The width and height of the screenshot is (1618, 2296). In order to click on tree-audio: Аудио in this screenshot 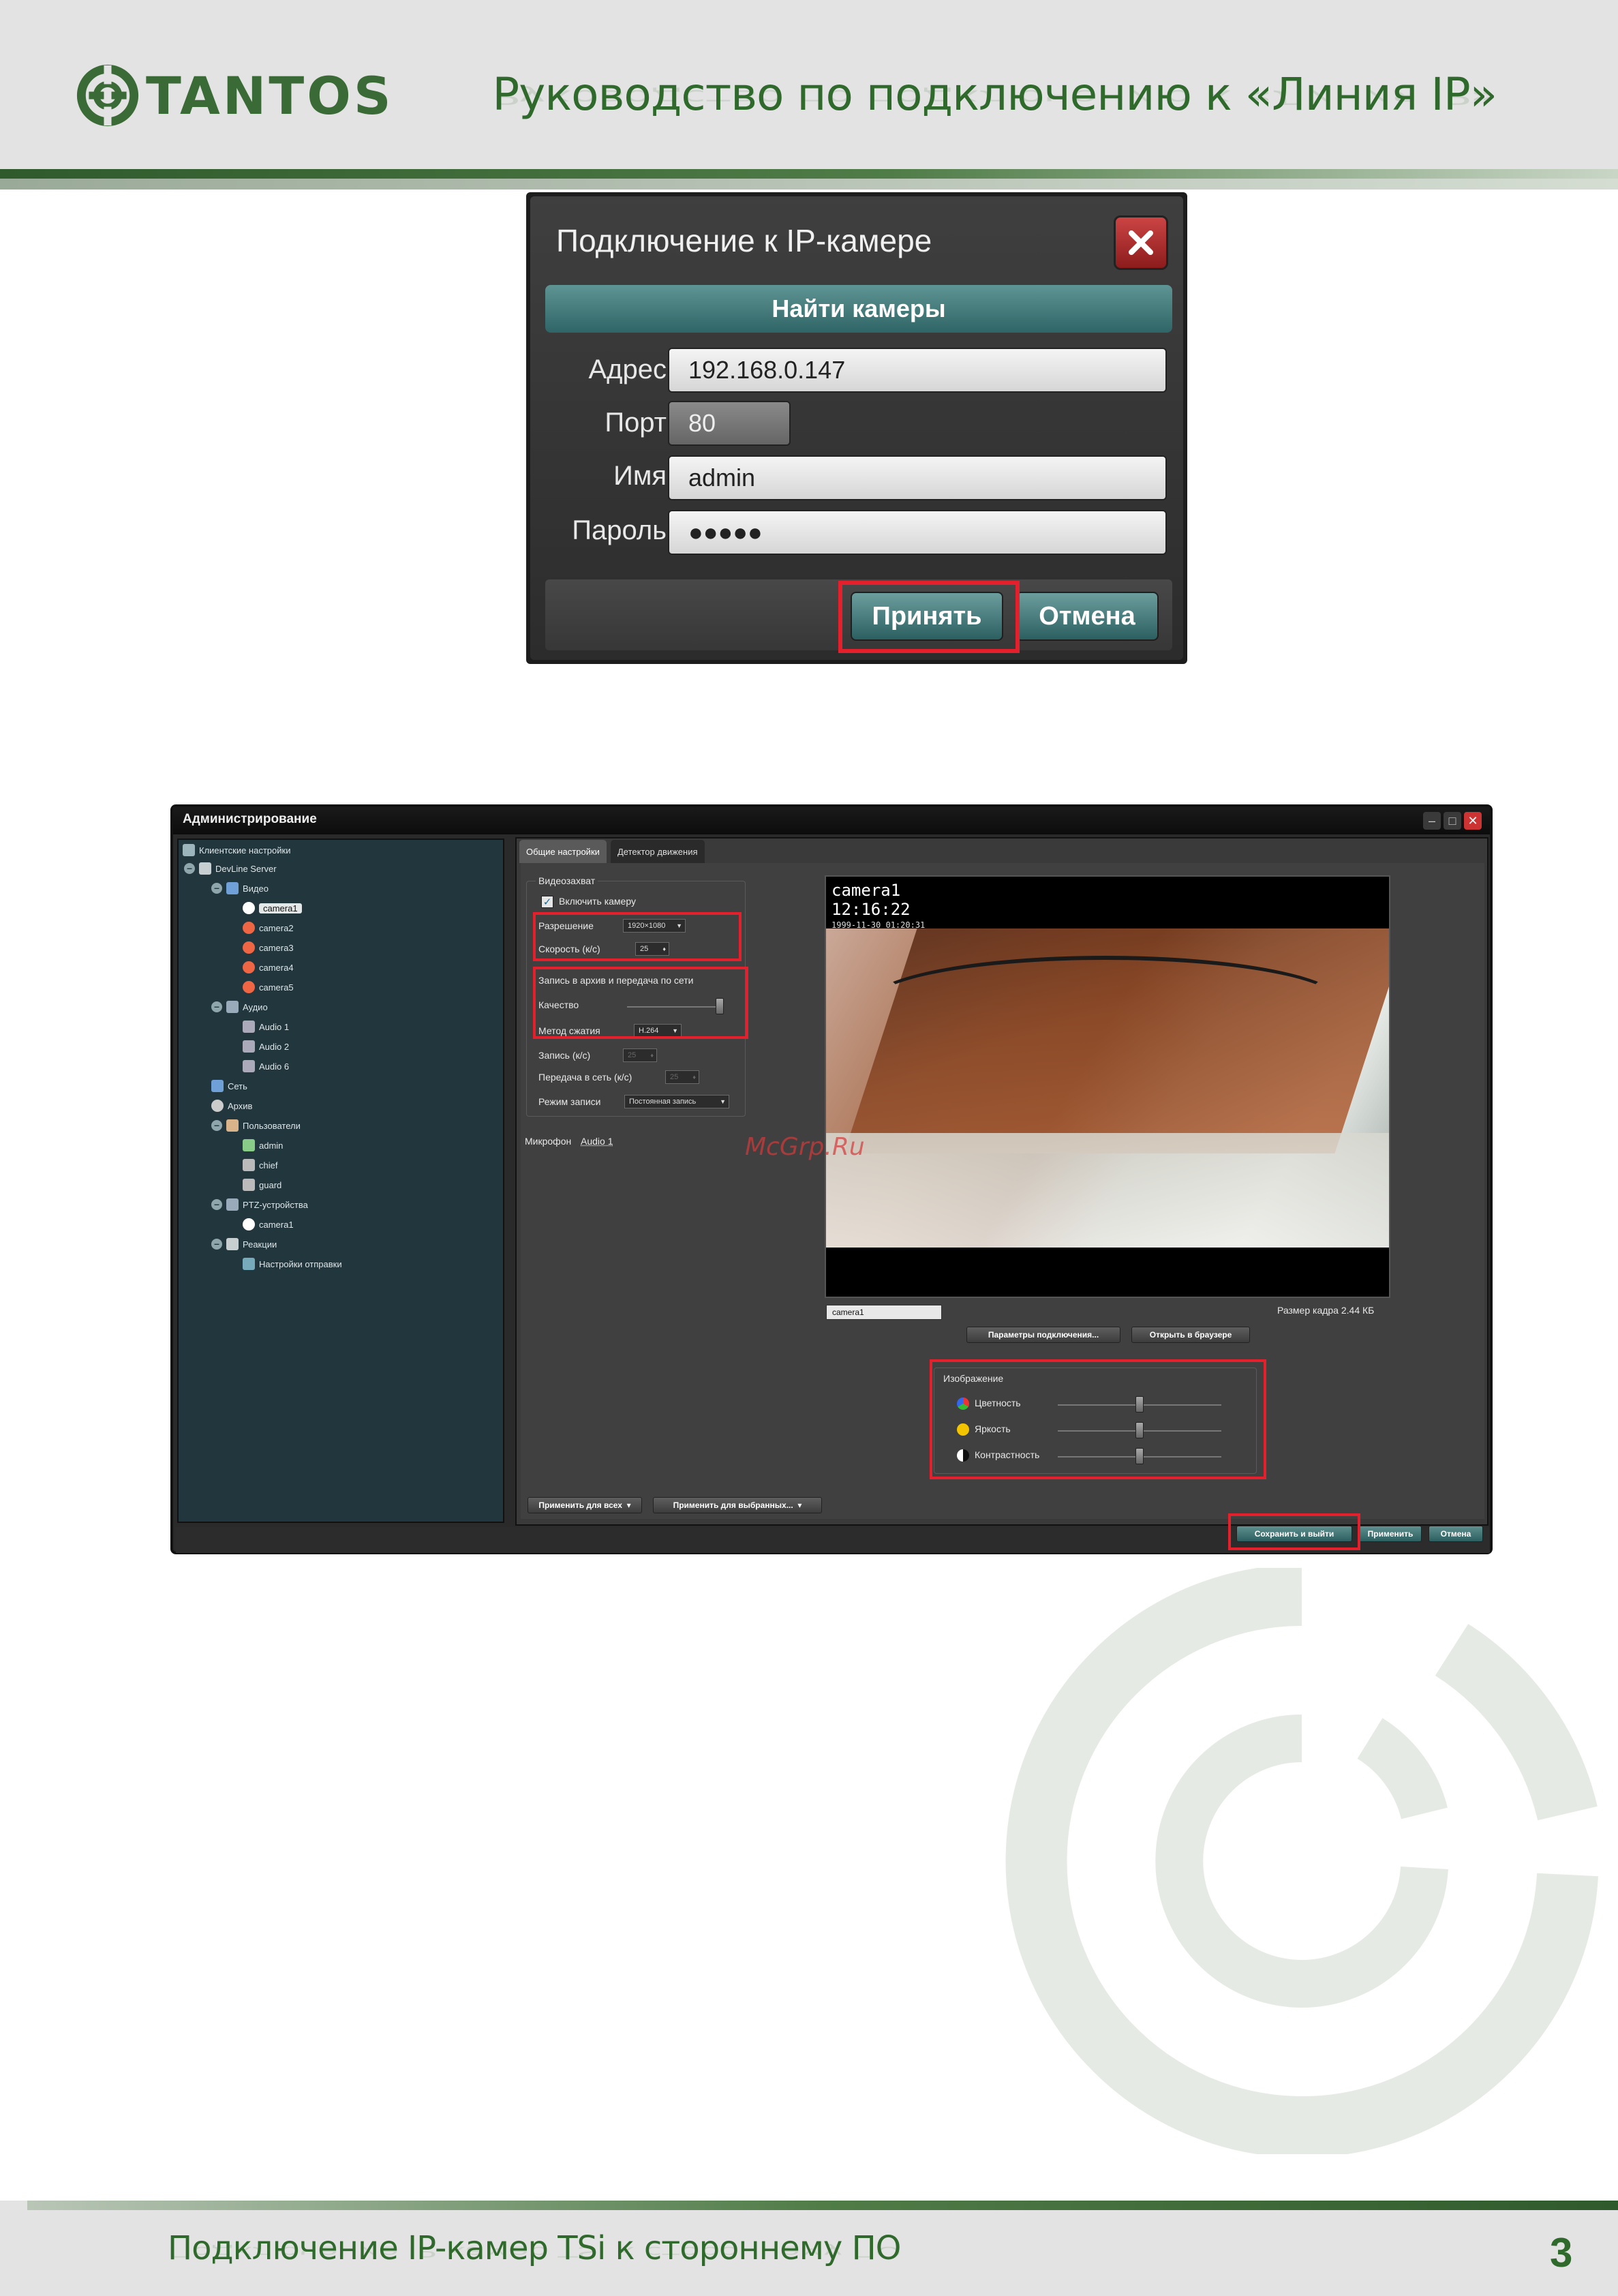, I will do `click(247, 1006)`.